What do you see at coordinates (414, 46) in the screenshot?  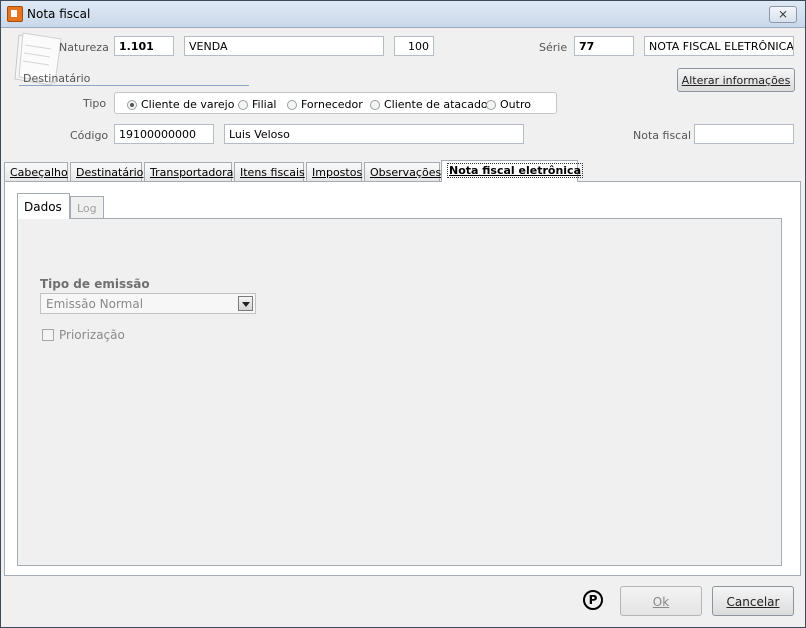 I see `natureza-num-field: 100` at bounding box center [414, 46].